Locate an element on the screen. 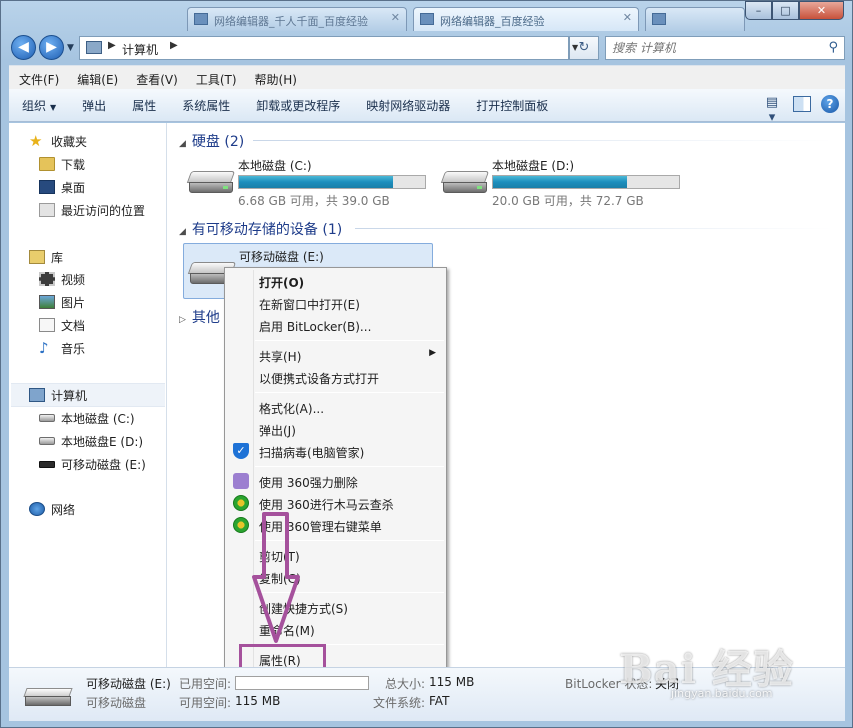  group-removable: ◢ 有可移动存储的设备 (1) is located at coordinates (260, 229).